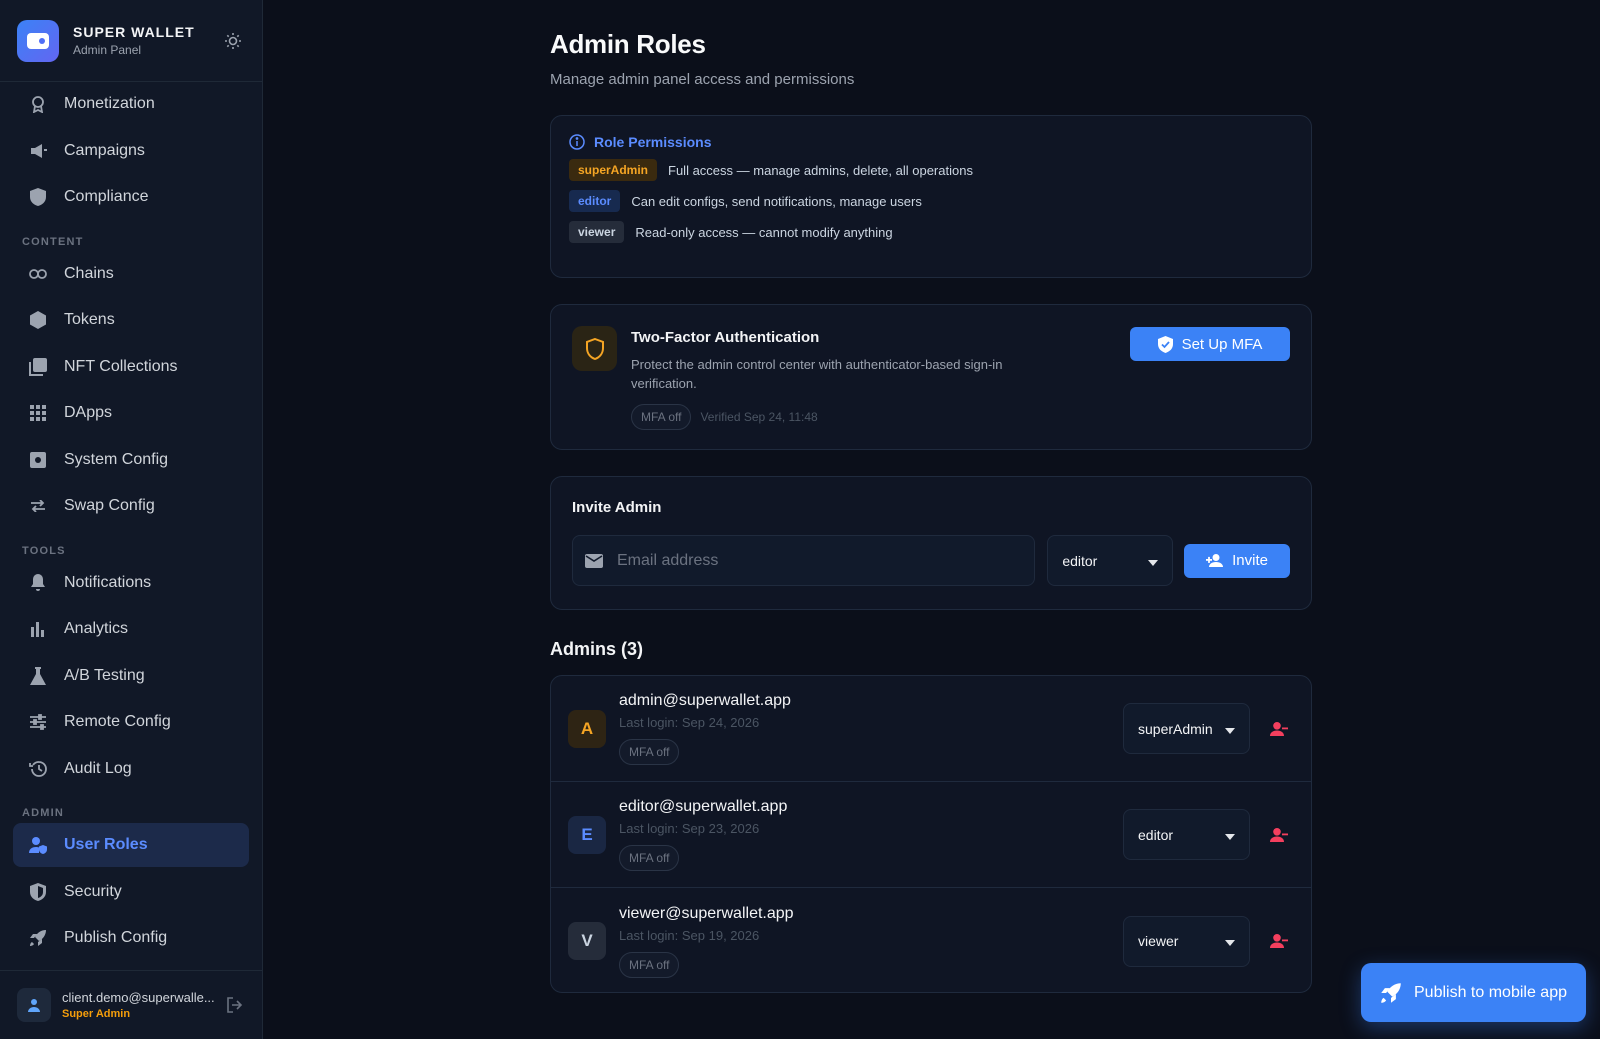  What do you see at coordinates (109, 505) in the screenshot?
I see `sidebar-item-label: Swap Config` at bounding box center [109, 505].